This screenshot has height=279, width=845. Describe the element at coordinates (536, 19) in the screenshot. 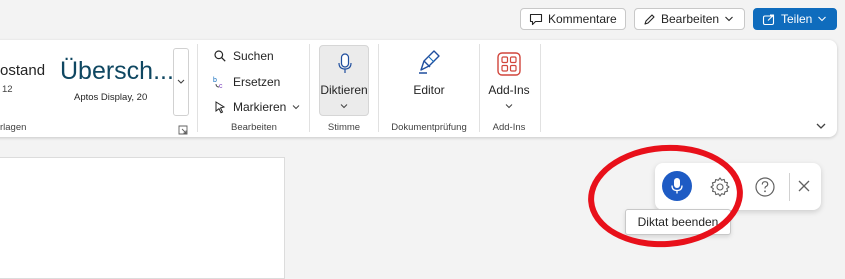

I see `comment-icon` at that location.